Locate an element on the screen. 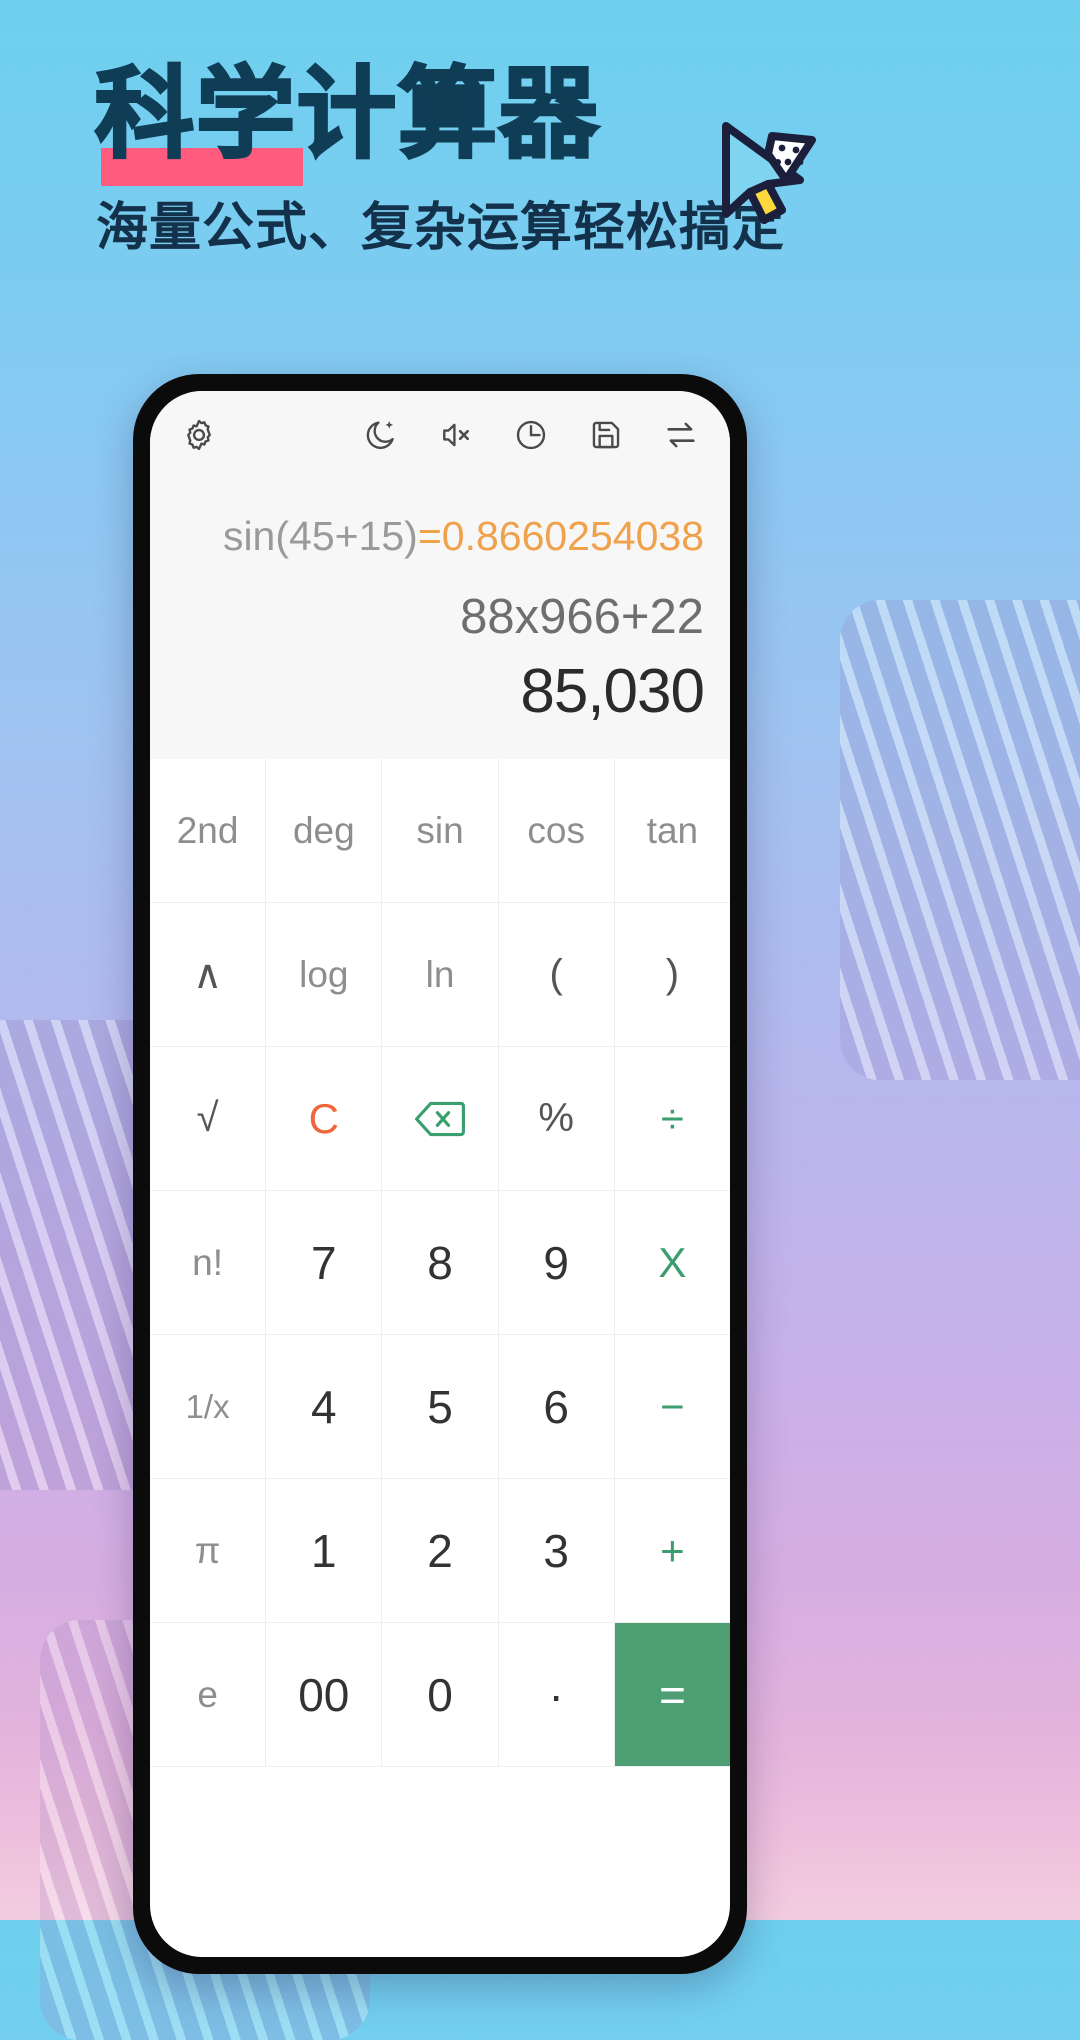 The image size is (1080, 2040). key-2nd: 2nd is located at coordinates (208, 831).